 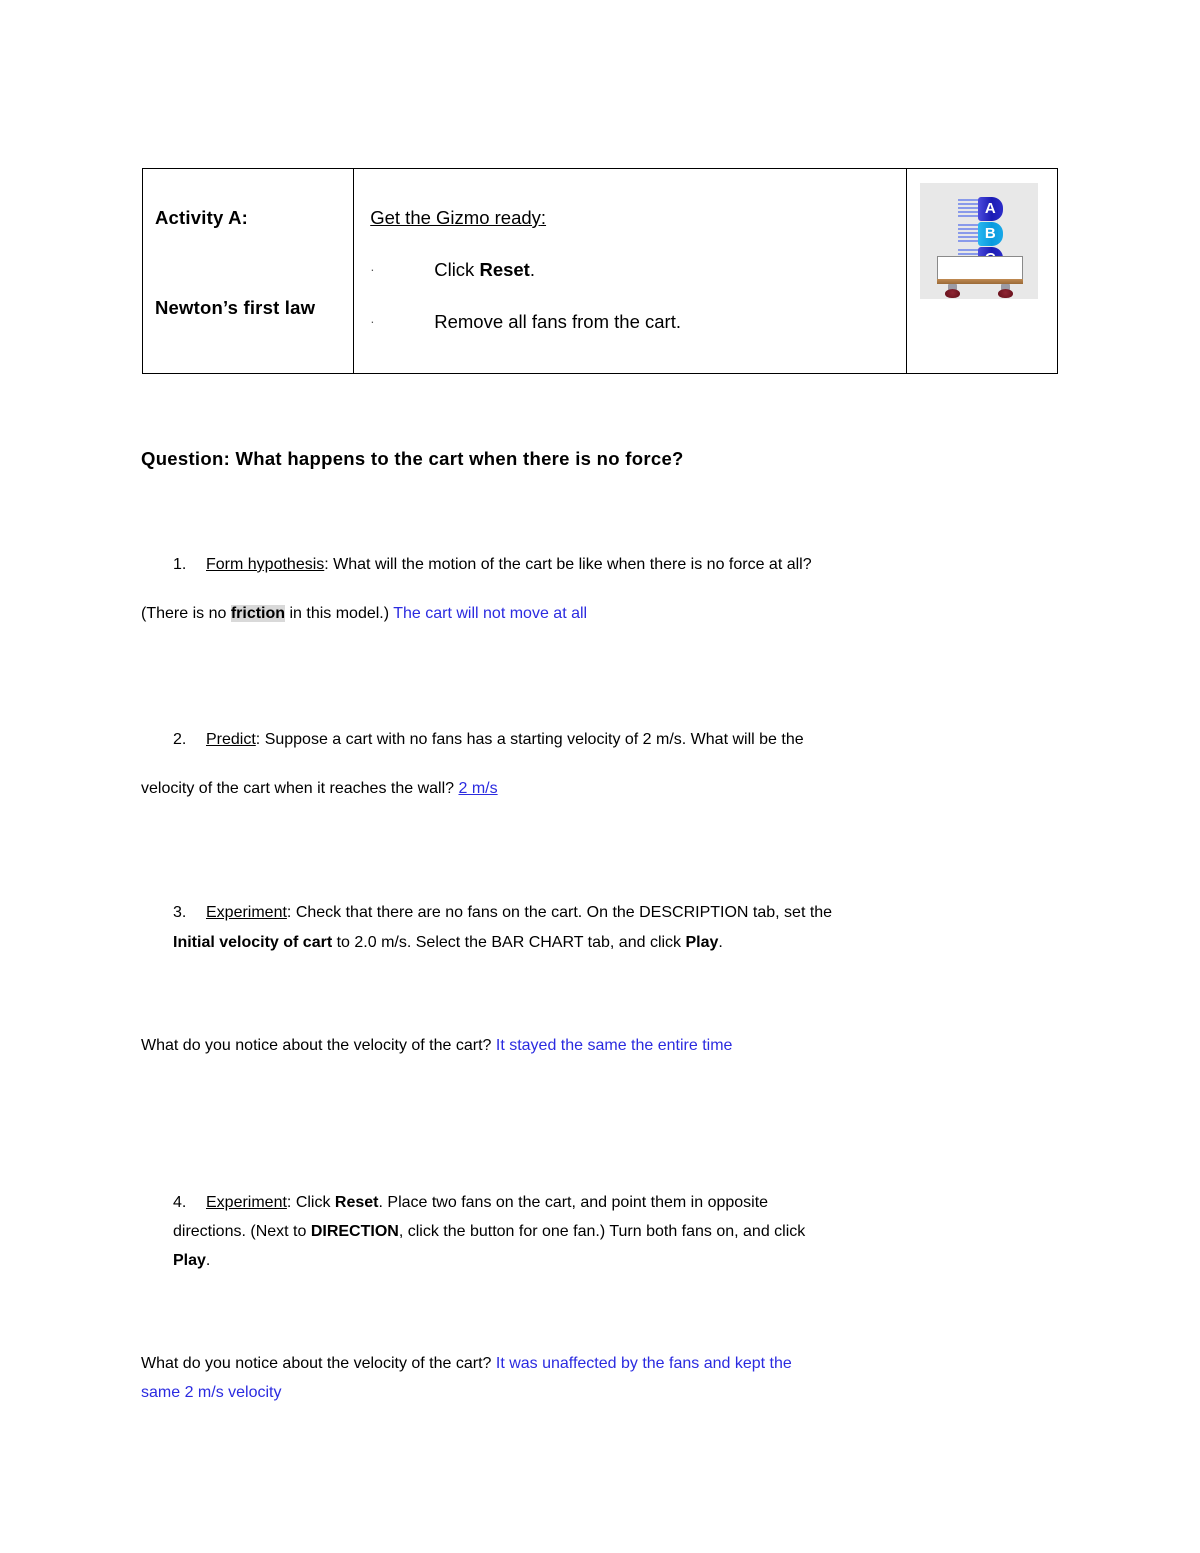 I want to click on direction-term: DIRECTION, so click(x=354, y=1231).